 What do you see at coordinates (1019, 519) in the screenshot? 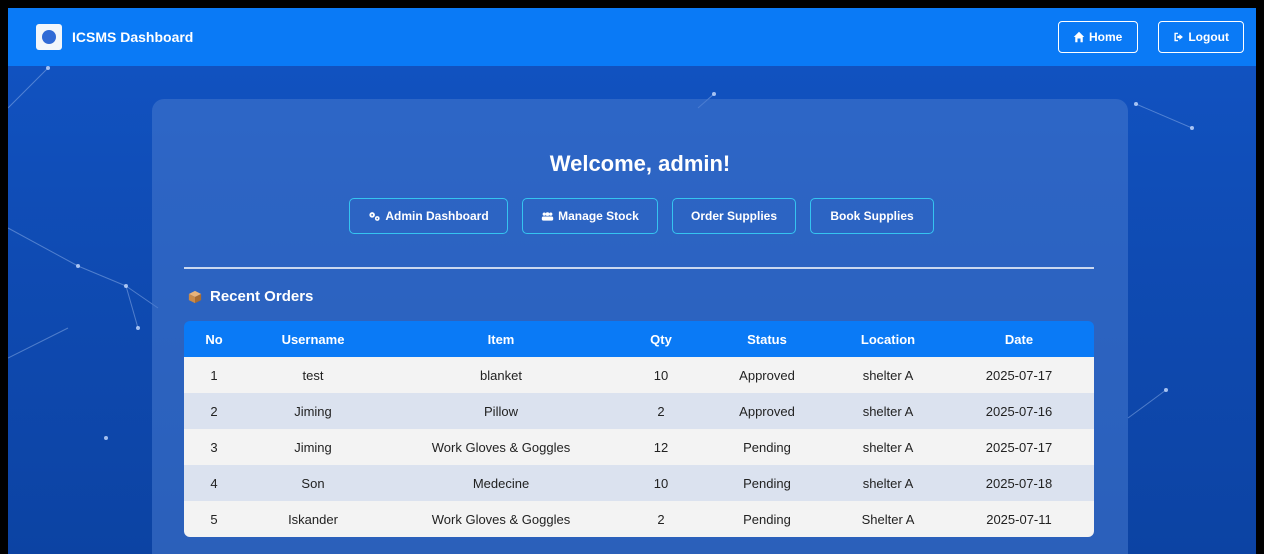
I see `cell-date: 2025-07-11` at bounding box center [1019, 519].